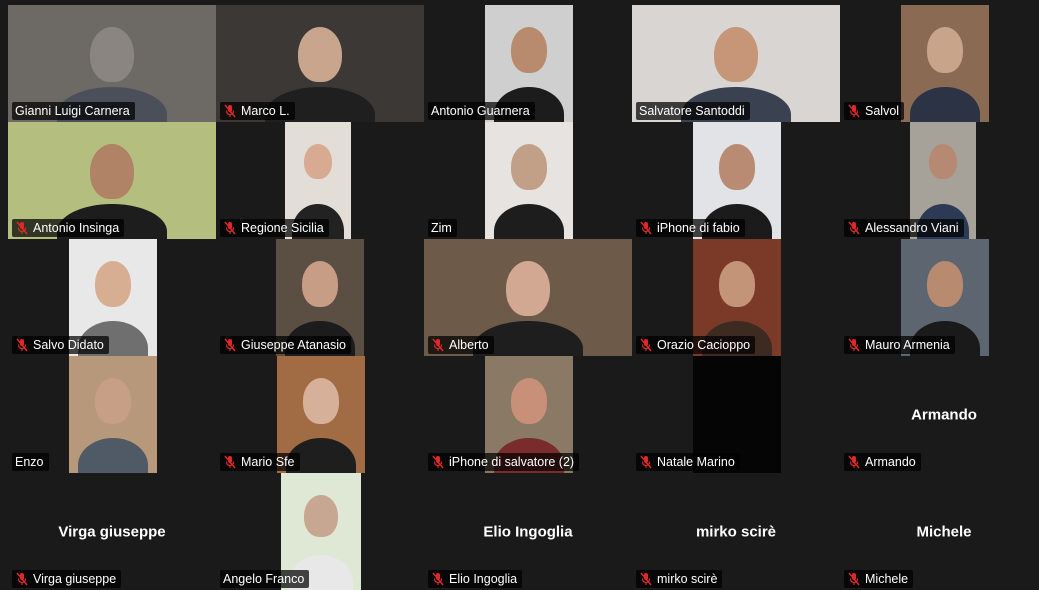 This screenshot has height=590, width=1039. I want to click on participant-nameplate: Salvol, so click(874, 111).